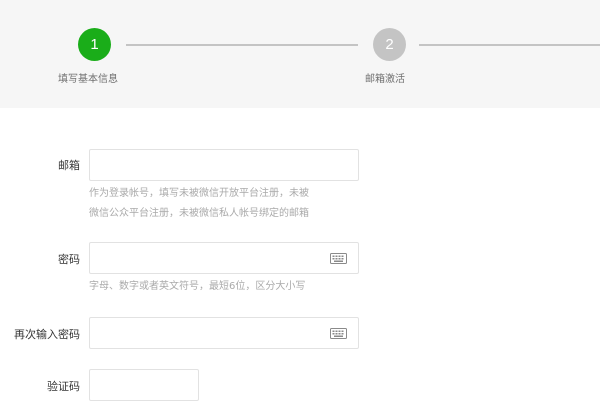 The width and height of the screenshot is (600, 401). What do you see at coordinates (63, 386) in the screenshot?
I see `captcha-label: 验证码` at bounding box center [63, 386].